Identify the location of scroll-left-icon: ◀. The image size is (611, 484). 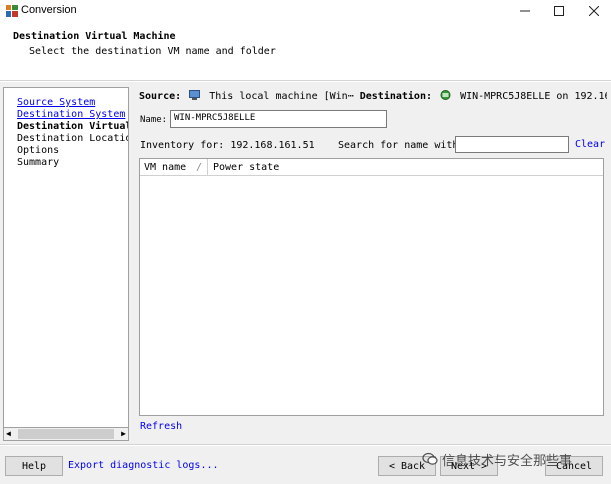
(8, 433).